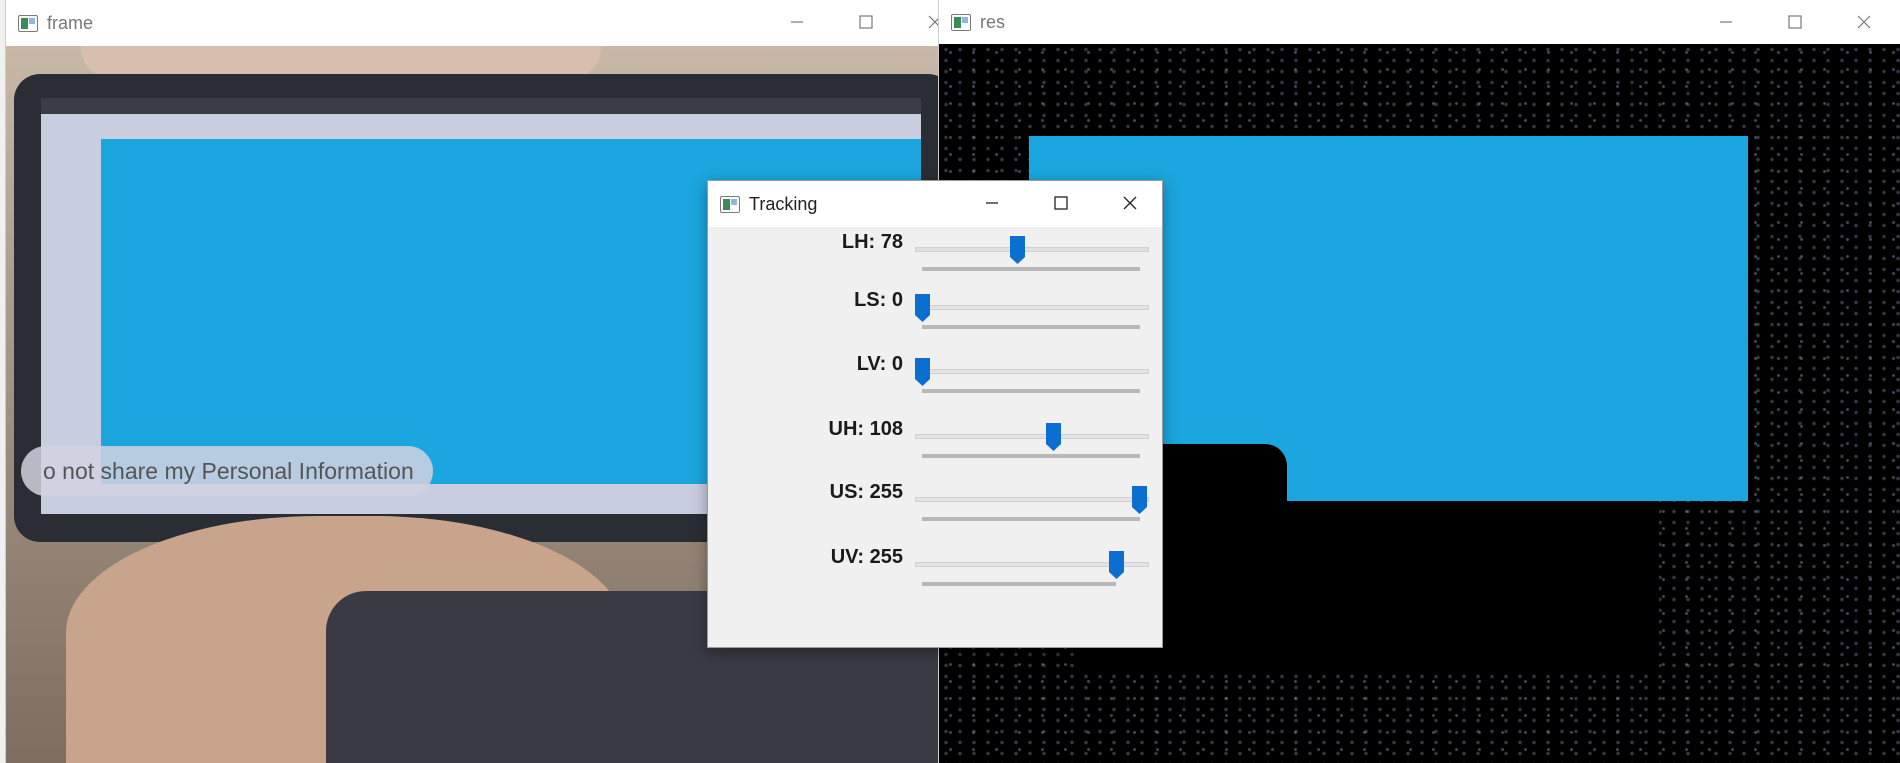 The image size is (1900, 763). What do you see at coordinates (865, 429) in the screenshot?
I see `trackbar-label: UH: 108` at bounding box center [865, 429].